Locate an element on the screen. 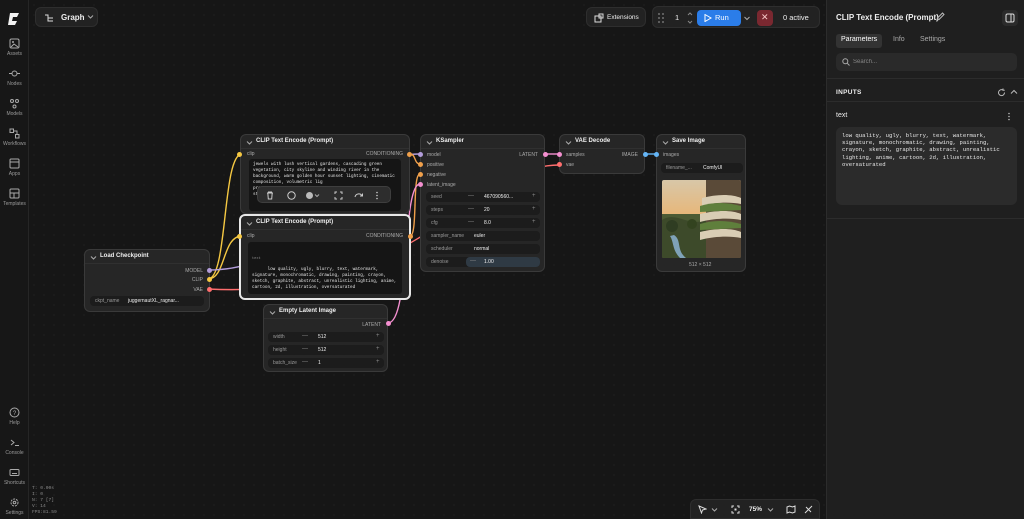 This screenshot has height=519, width=1024. slot-negative-in is located at coordinates (420, 174).